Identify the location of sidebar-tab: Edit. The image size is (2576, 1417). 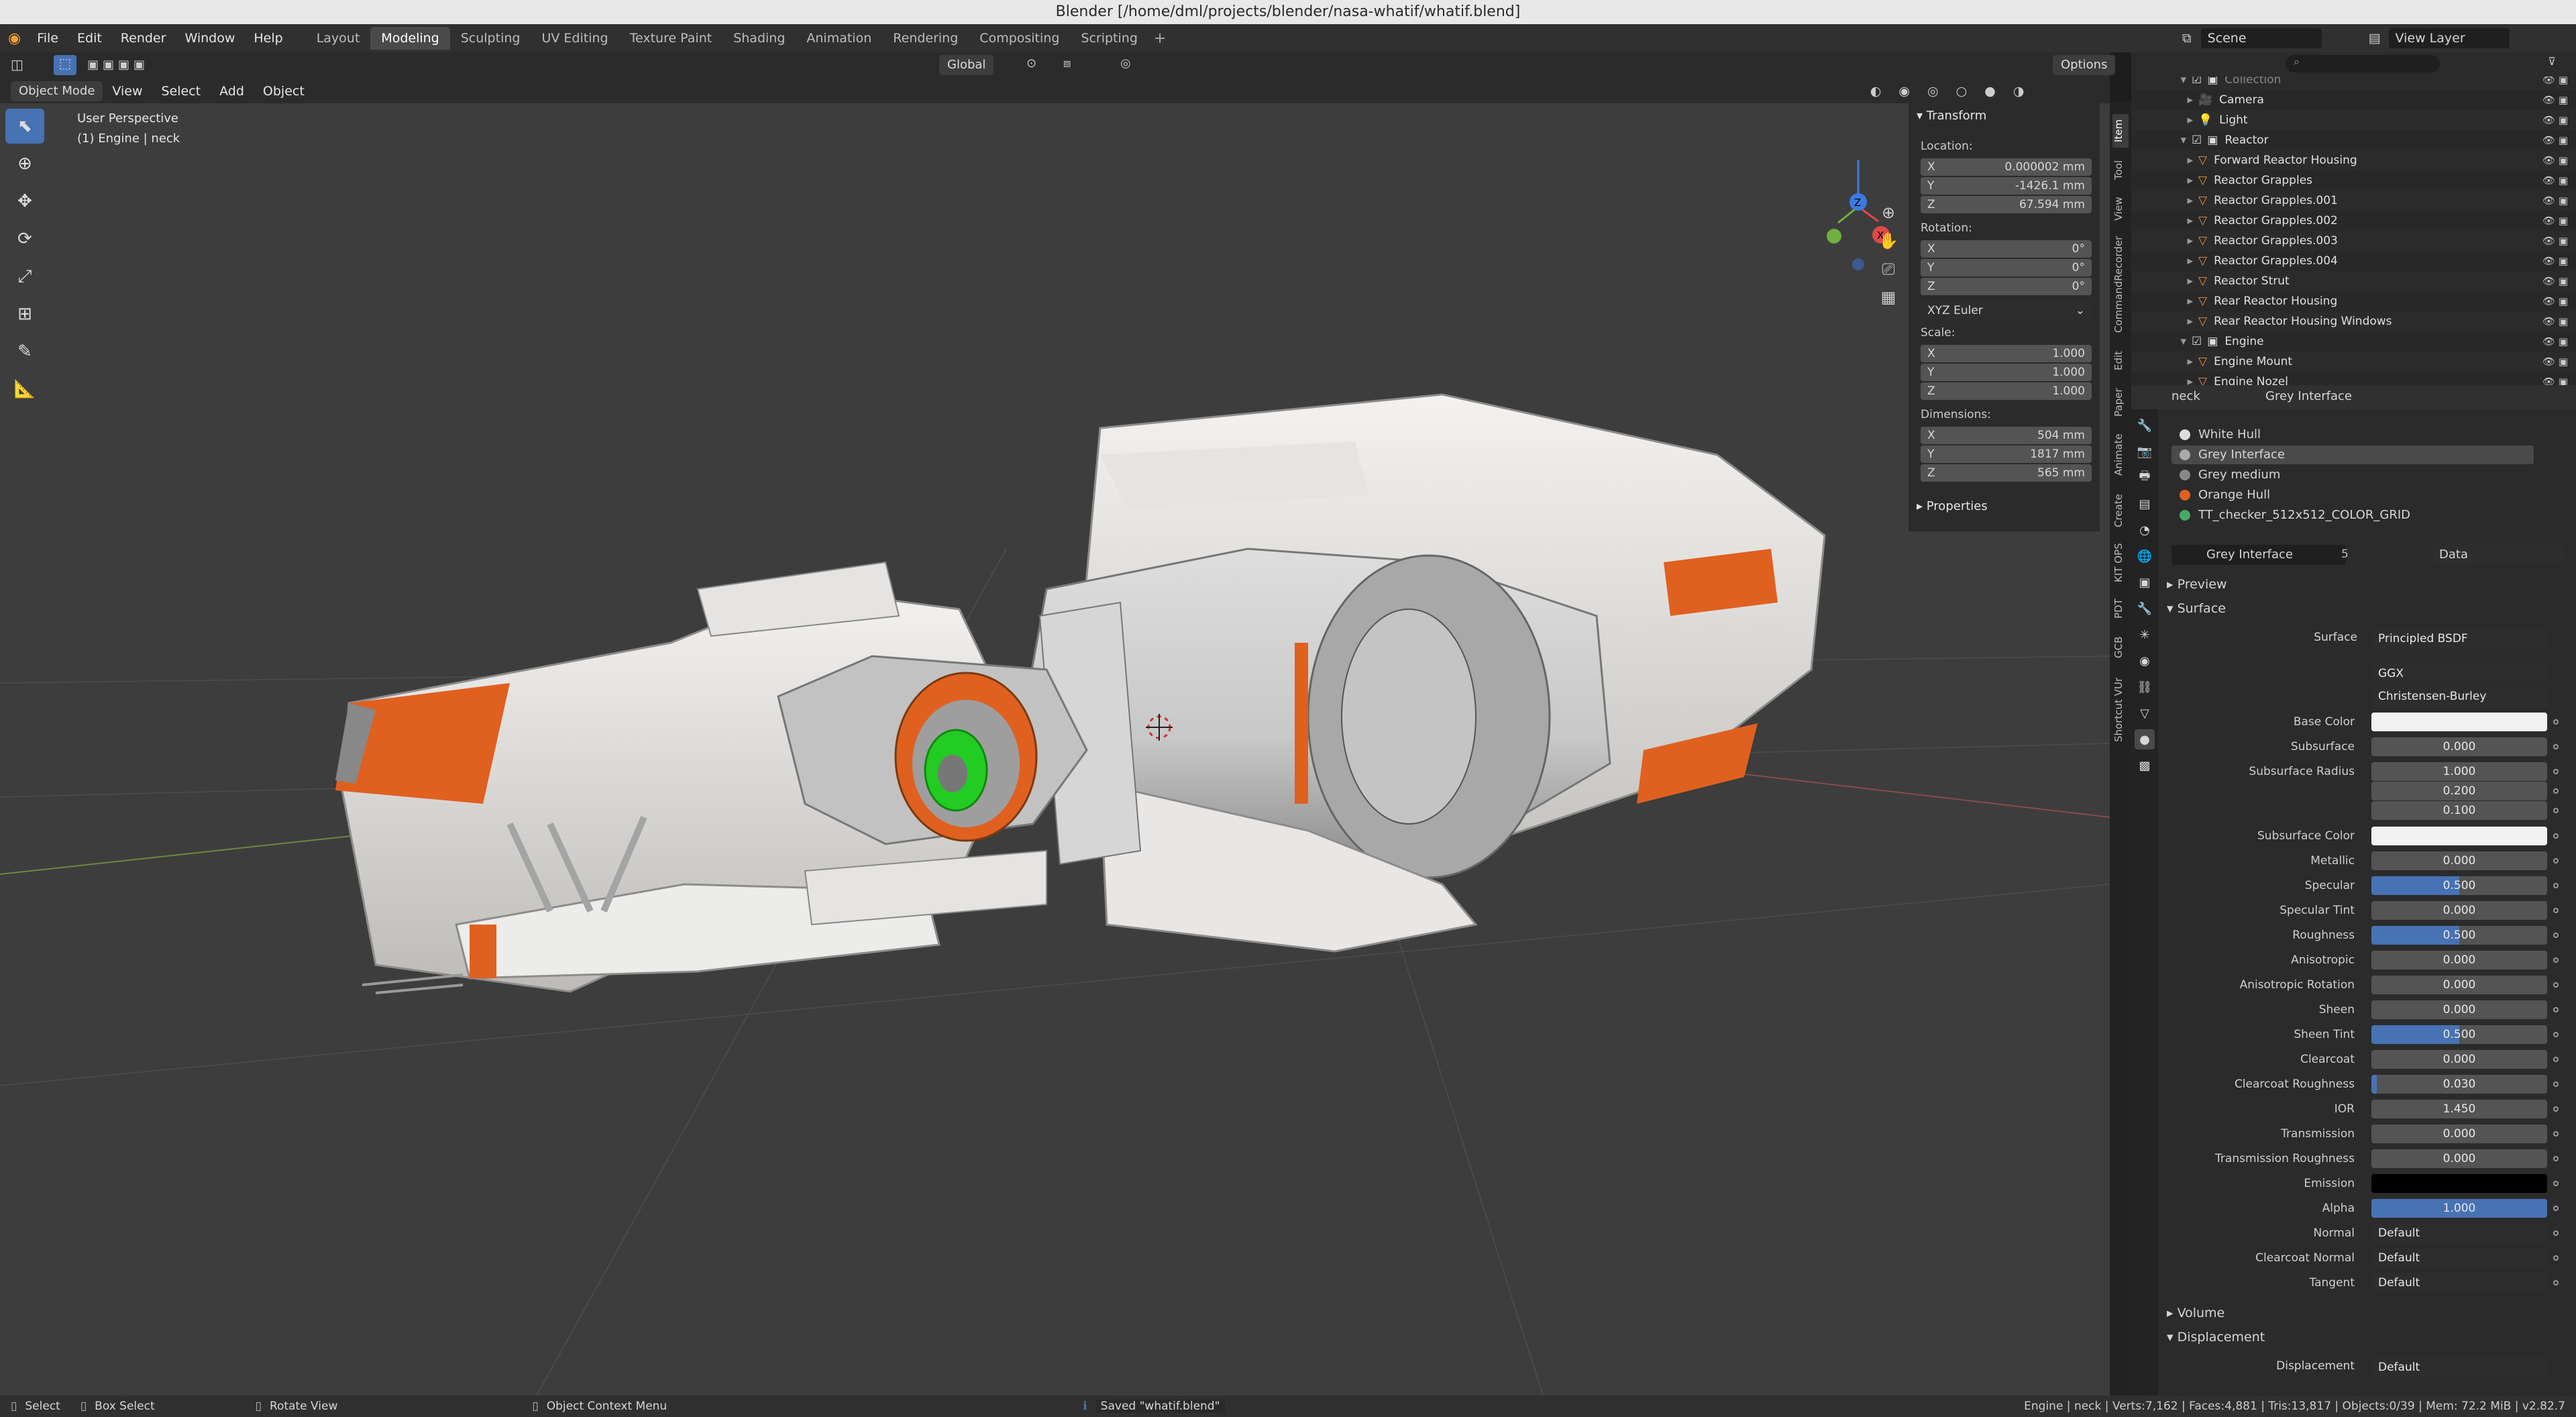
(2120, 361).